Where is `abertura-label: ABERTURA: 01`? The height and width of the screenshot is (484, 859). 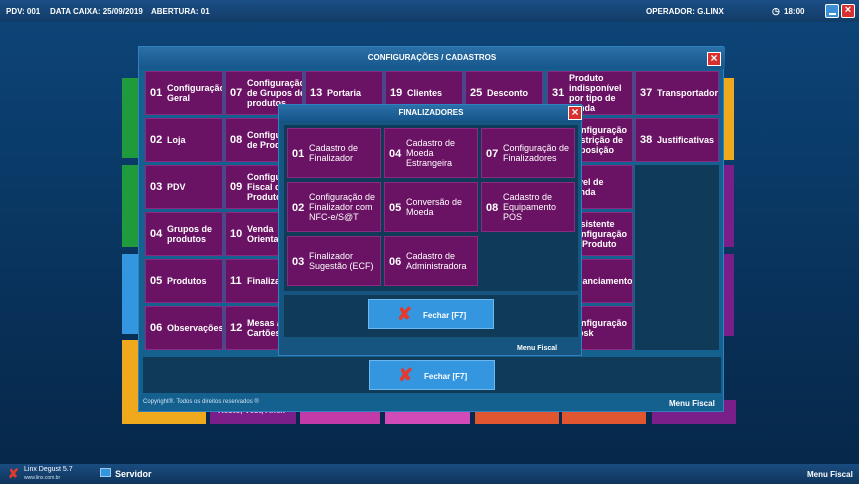
abertura-label: ABERTURA: 01 is located at coordinates (180, 11).